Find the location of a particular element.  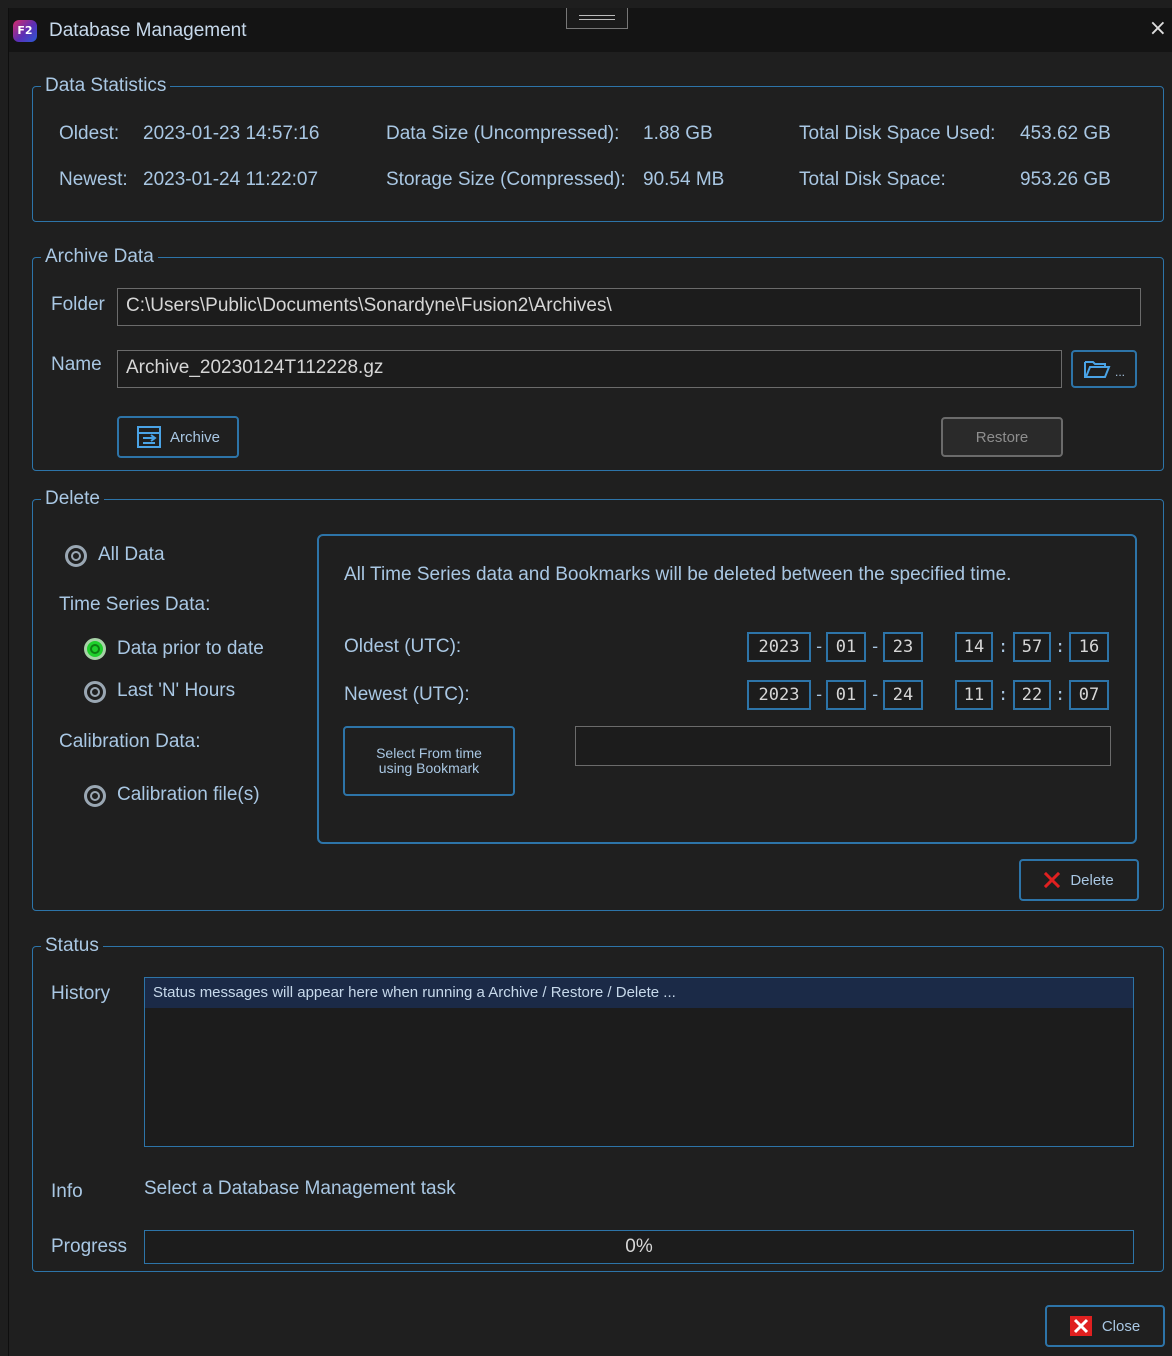

folder-open-icon is located at coordinates (1097, 369).